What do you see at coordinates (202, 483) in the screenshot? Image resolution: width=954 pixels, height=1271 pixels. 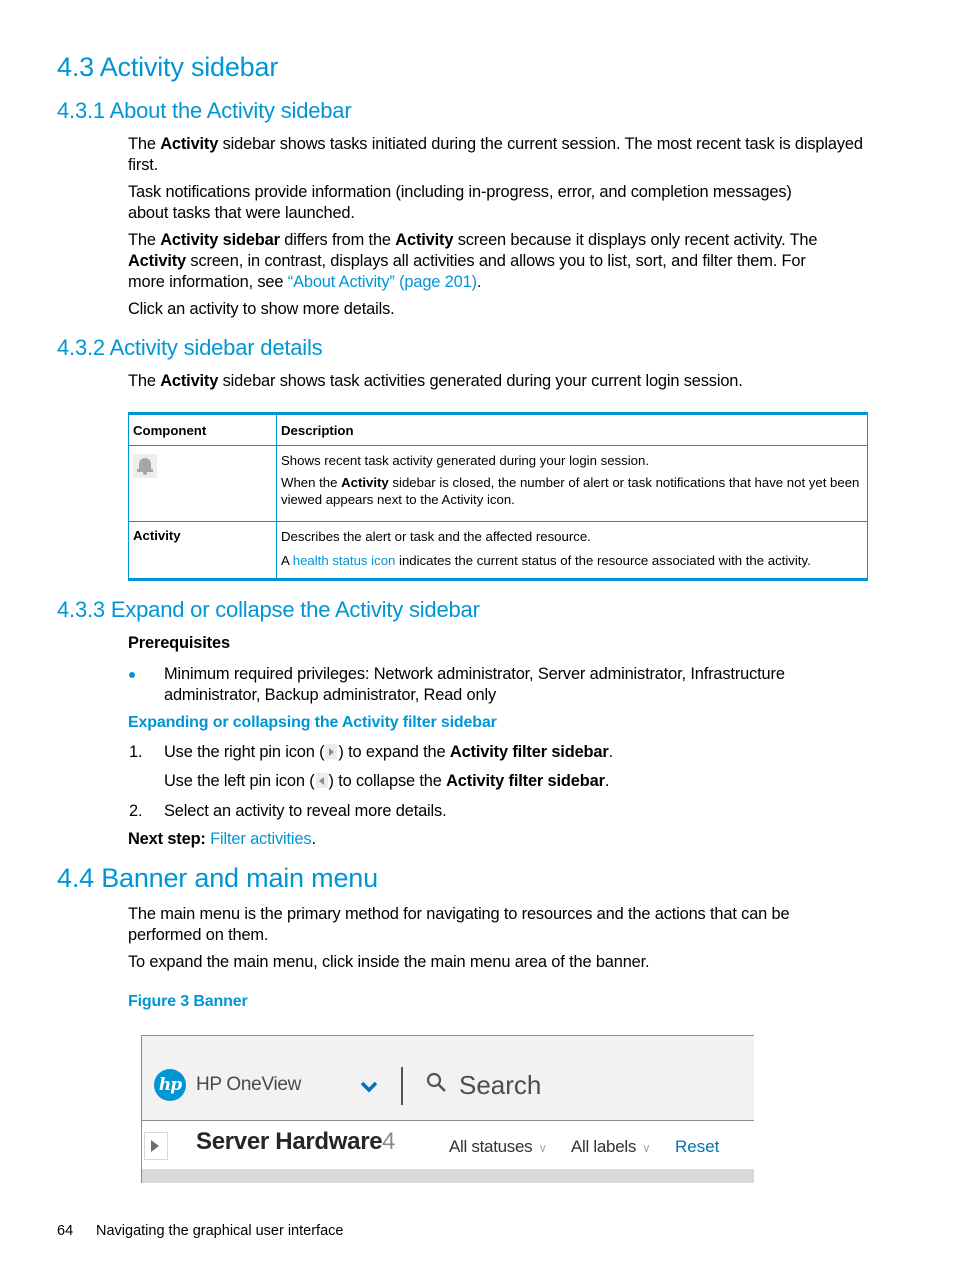 I see `table-cell-component` at bounding box center [202, 483].